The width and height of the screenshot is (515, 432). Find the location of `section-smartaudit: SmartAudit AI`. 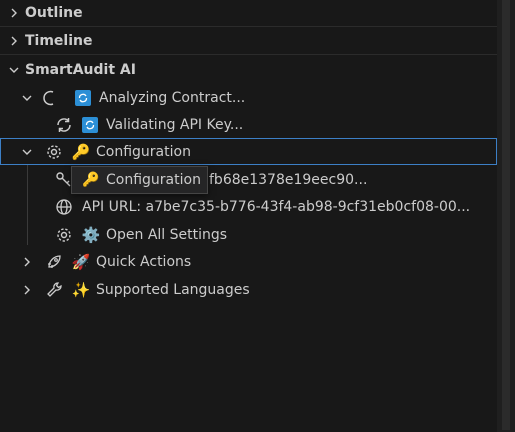

section-smartaudit: SmartAudit AI is located at coordinates (248, 69).